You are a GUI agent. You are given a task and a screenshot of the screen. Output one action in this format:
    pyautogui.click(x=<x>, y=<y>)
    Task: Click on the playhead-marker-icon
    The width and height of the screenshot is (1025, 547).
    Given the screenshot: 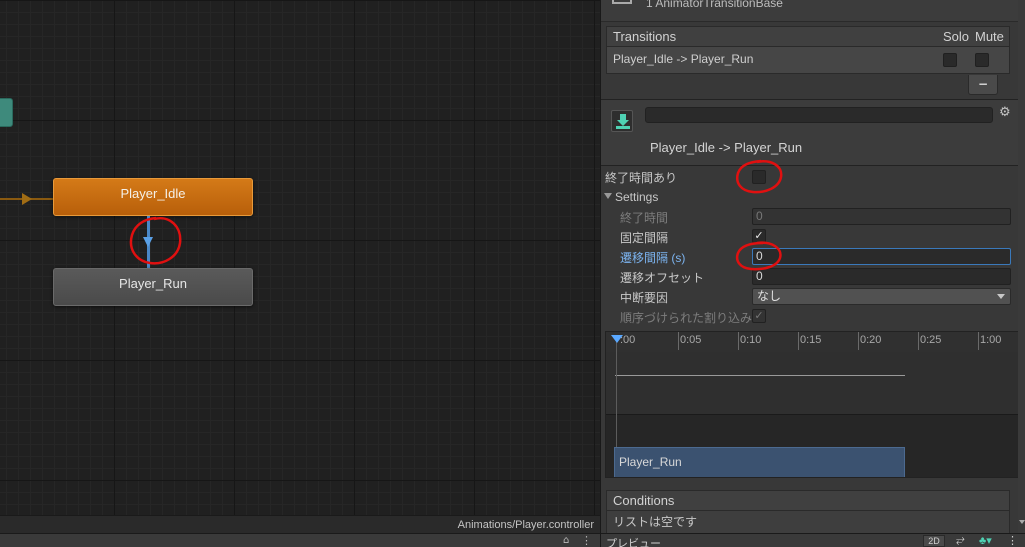 What is the action you would take?
    pyautogui.click(x=617, y=339)
    